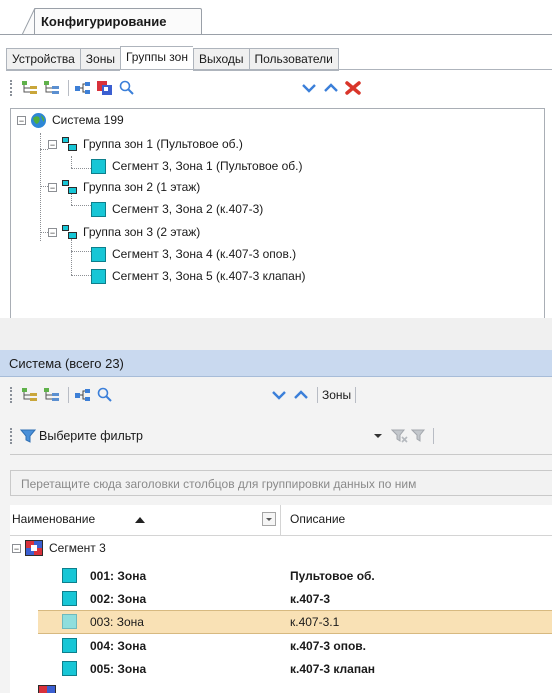  What do you see at coordinates (276, 436) in the screenshot?
I see `filter-toolbar: Выберите фильтр` at bounding box center [276, 436].